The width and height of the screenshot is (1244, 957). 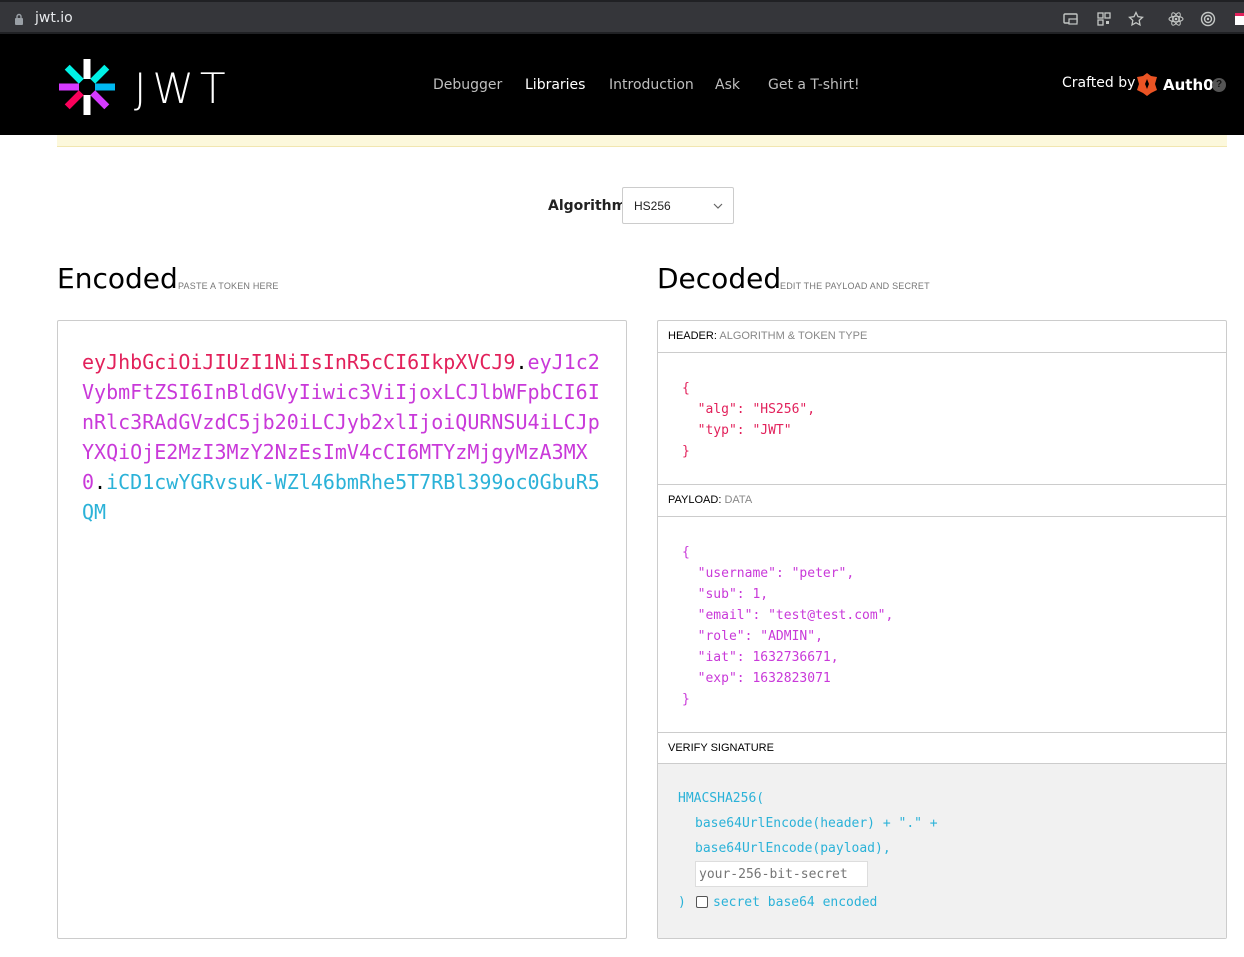 I want to click on secret-input, so click(x=781, y=874).